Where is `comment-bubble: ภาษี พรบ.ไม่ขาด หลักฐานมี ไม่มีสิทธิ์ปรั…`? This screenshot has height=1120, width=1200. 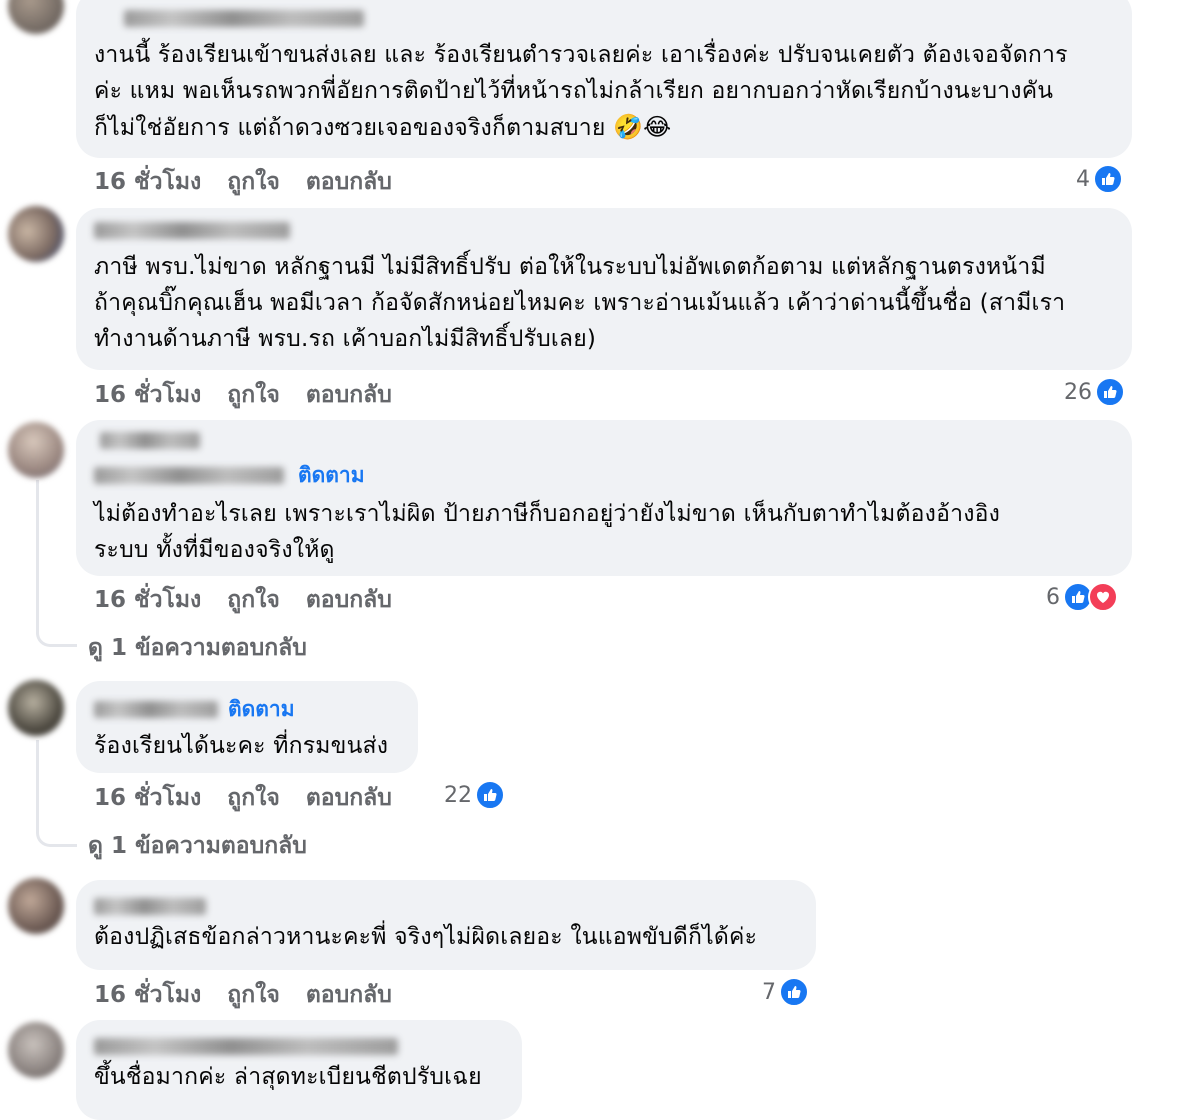
comment-bubble: ภาษี พรบ.ไม่ขาด หลักฐานมี ไม่มีสิทธิ์ปรั… is located at coordinates (604, 289).